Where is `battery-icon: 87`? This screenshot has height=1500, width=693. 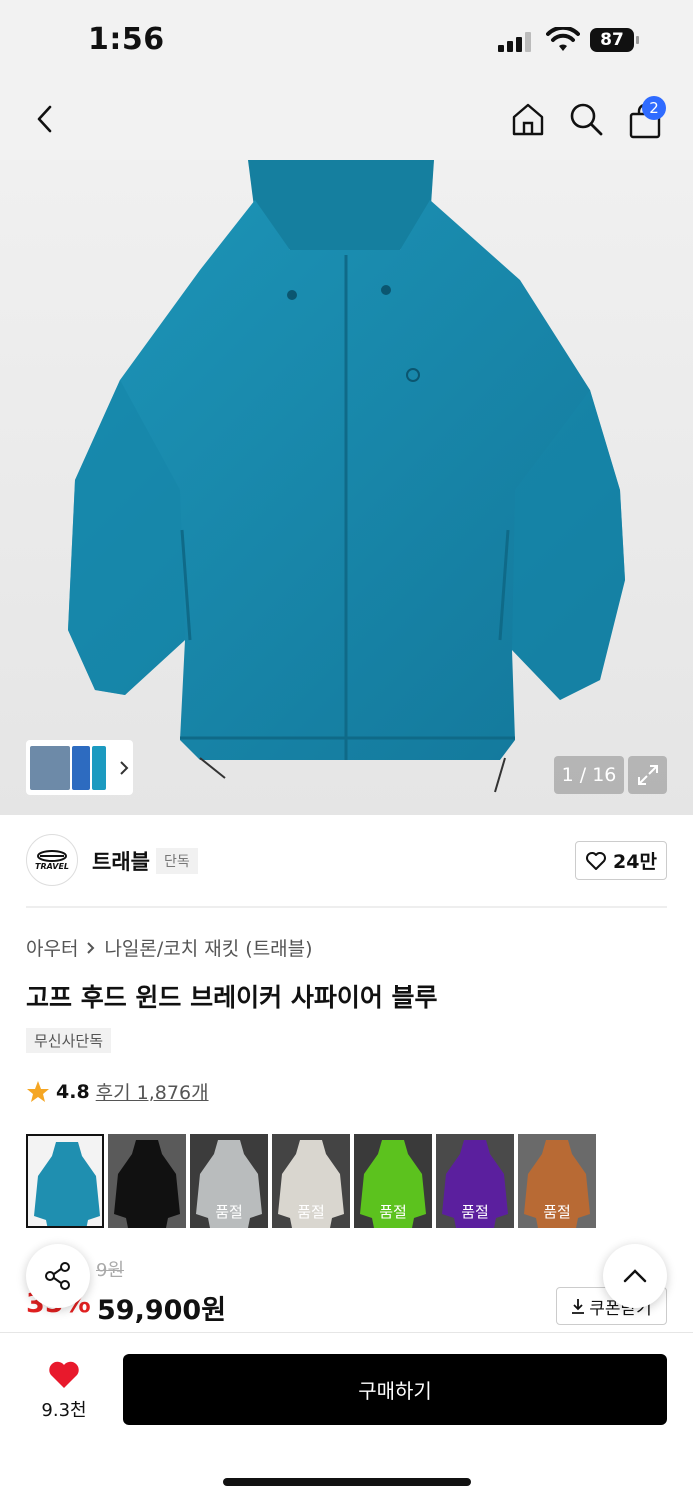
battery-icon: 87 is located at coordinates (615, 40).